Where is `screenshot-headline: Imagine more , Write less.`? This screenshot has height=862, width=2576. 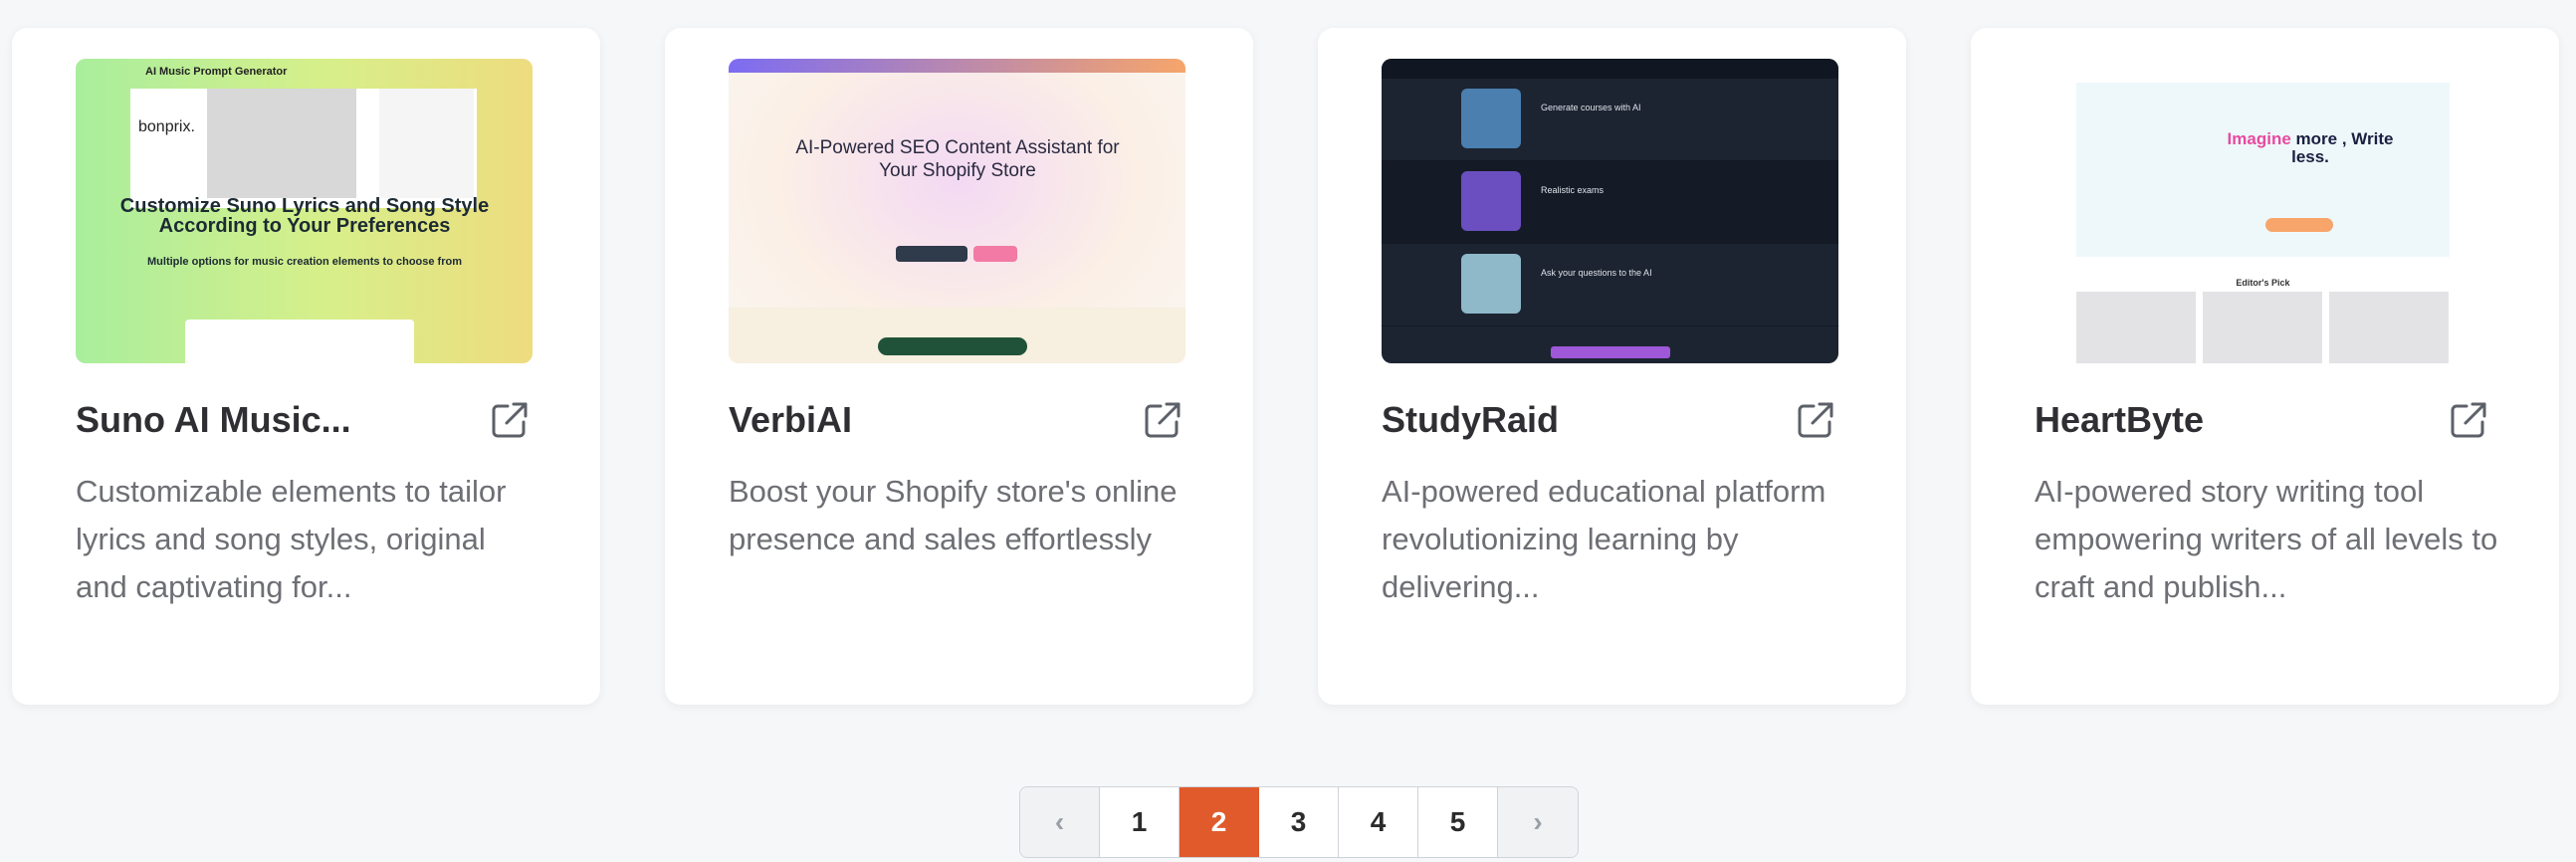 screenshot-headline: Imagine more , Write less. is located at coordinates (2310, 147).